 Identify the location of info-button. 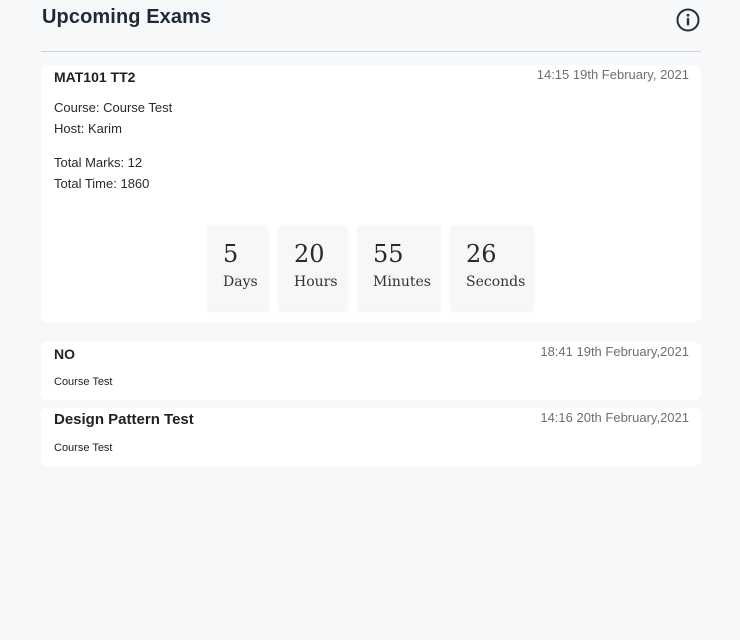
(688, 20).